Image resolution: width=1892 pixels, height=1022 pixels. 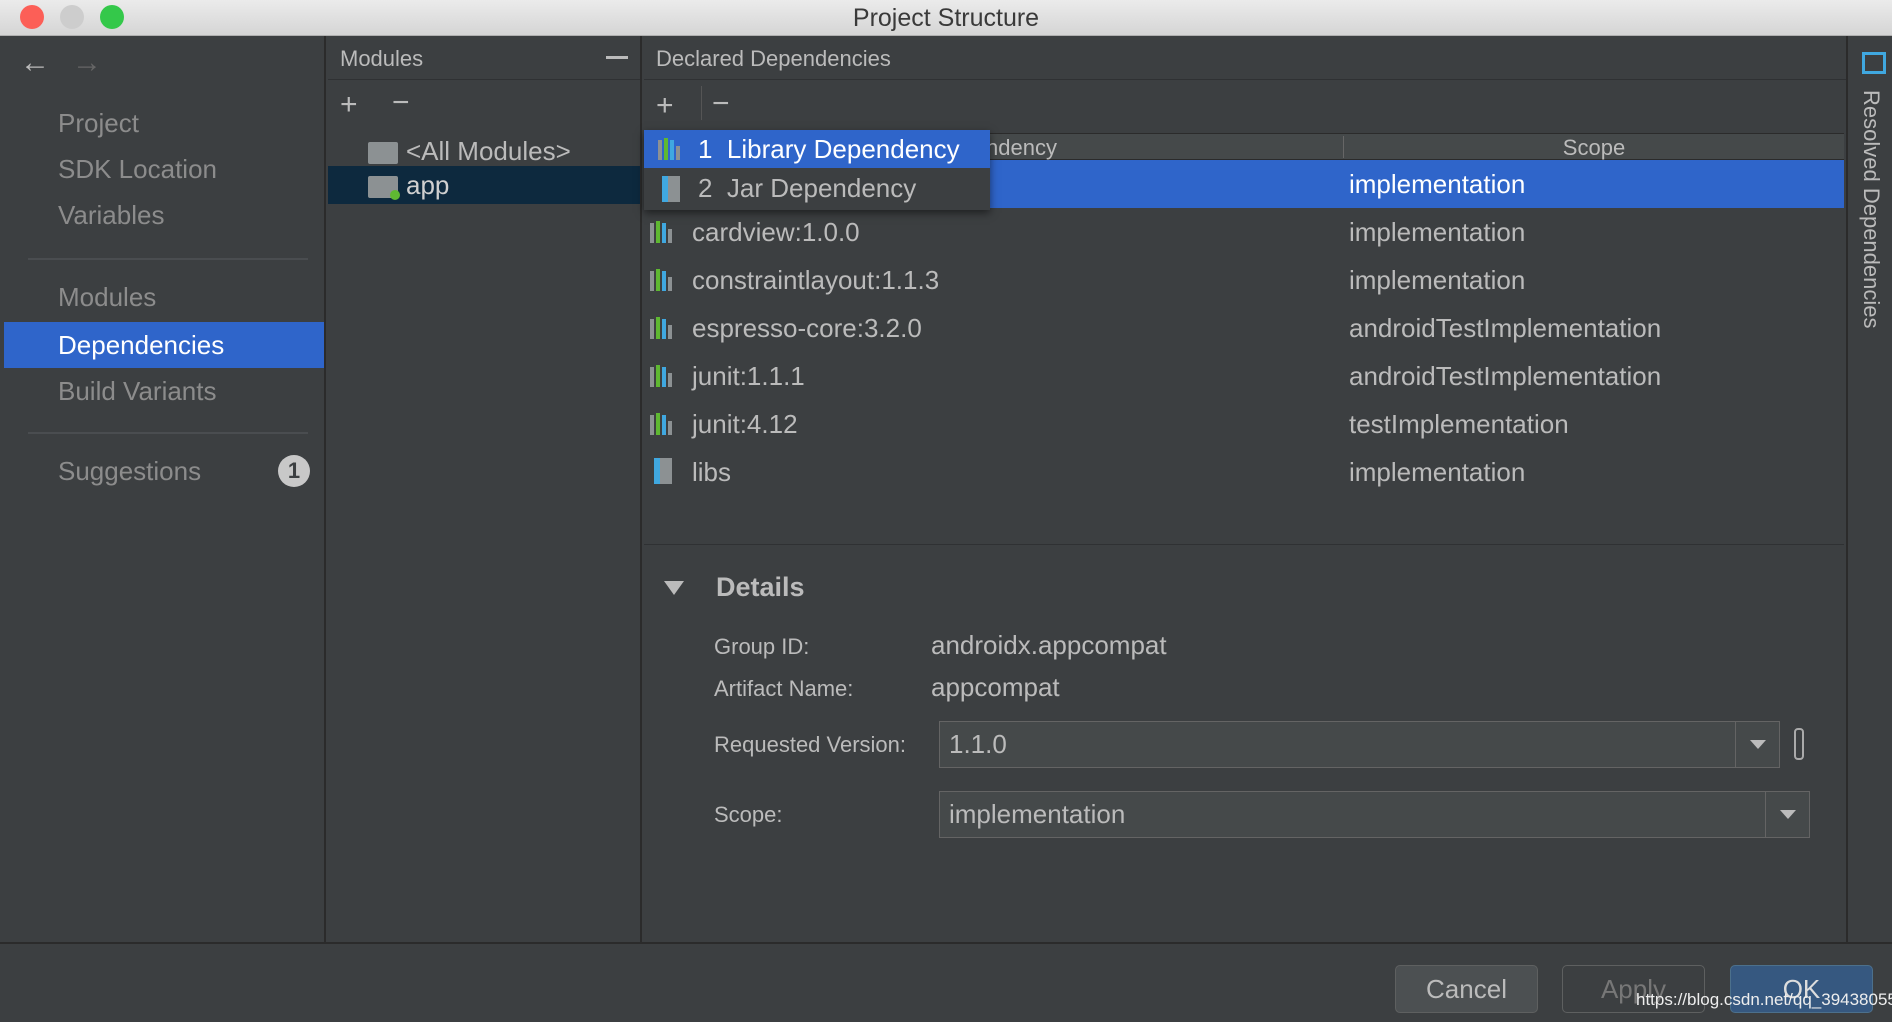 I want to click on popup-item-jar-dependency: 2 Jar Dependency, so click(x=817, y=188).